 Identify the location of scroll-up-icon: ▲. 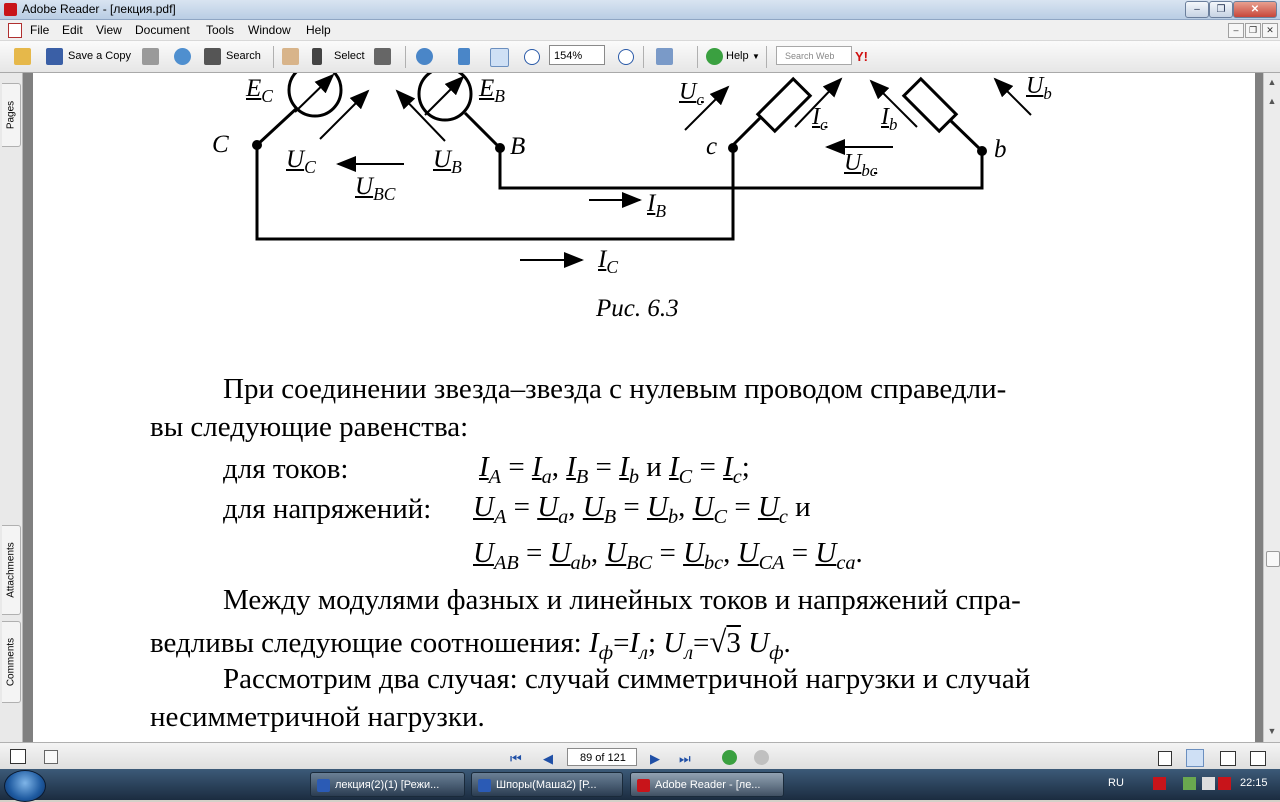
(1272, 82).